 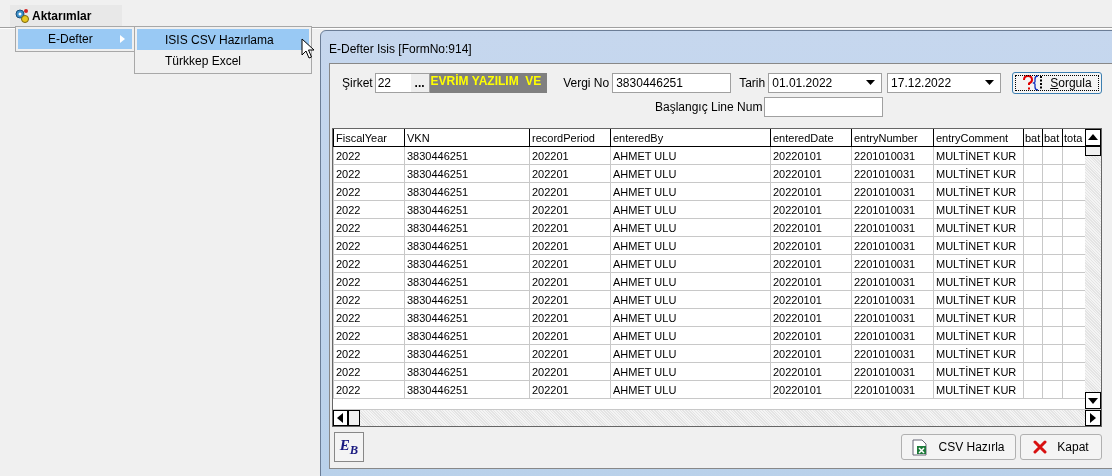 I want to click on close-button: Kapat, so click(x=1061, y=447).